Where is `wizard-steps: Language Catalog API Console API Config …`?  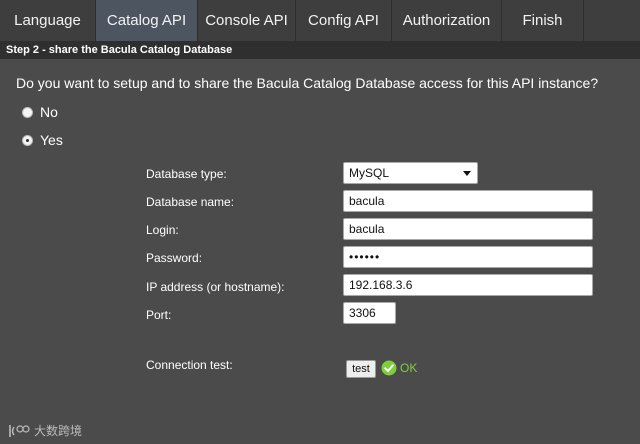 wizard-steps: Language Catalog API Console API Config … is located at coordinates (320, 20).